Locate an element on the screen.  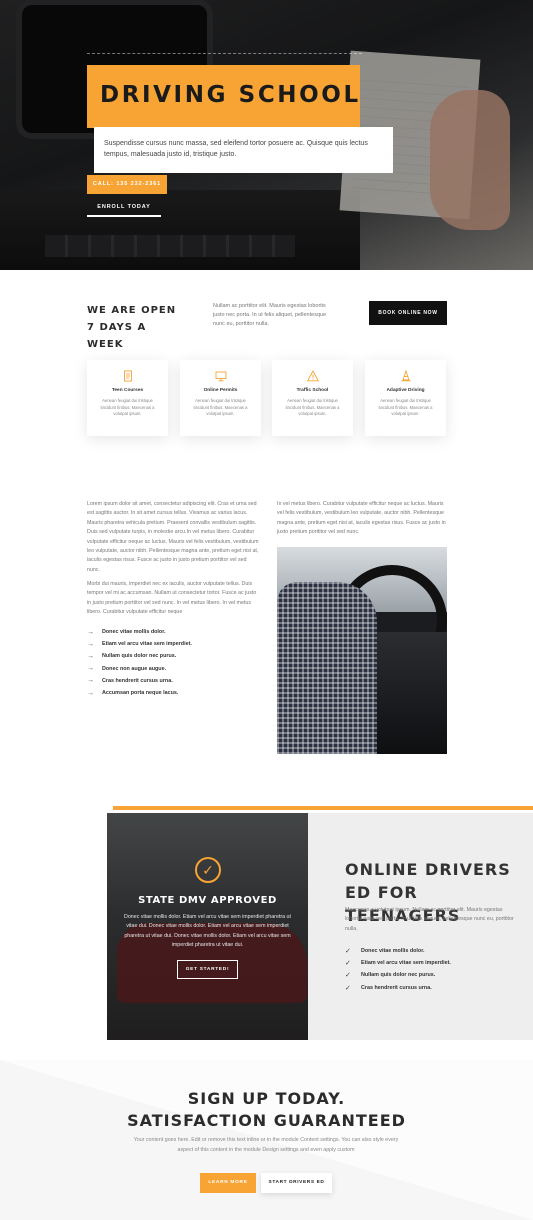
traffic-cone-icon is located at coordinates (405, 376).